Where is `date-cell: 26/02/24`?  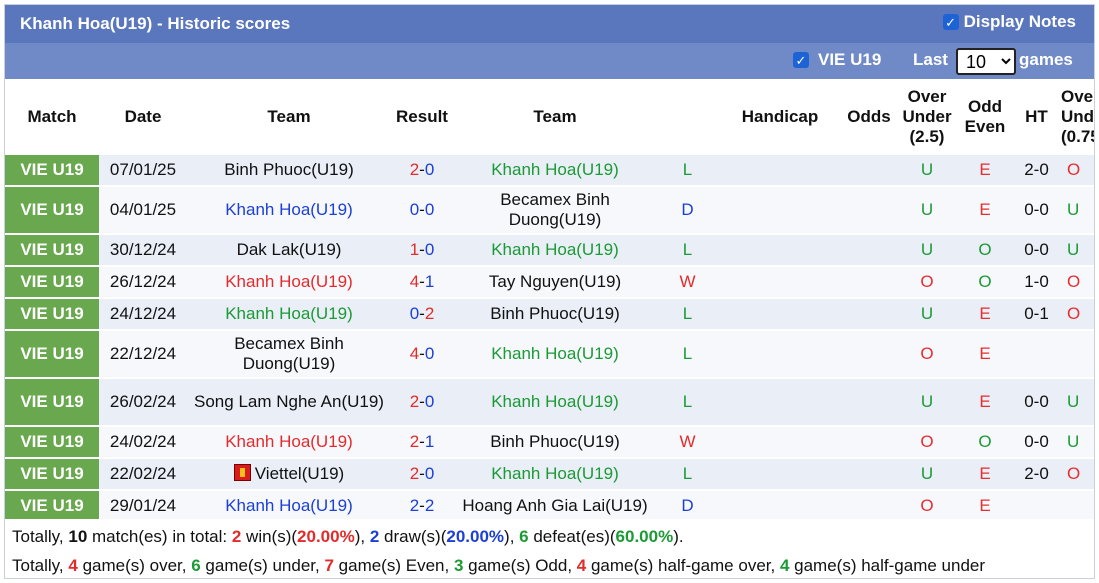
date-cell: 26/02/24 is located at coordinates (143, 402).